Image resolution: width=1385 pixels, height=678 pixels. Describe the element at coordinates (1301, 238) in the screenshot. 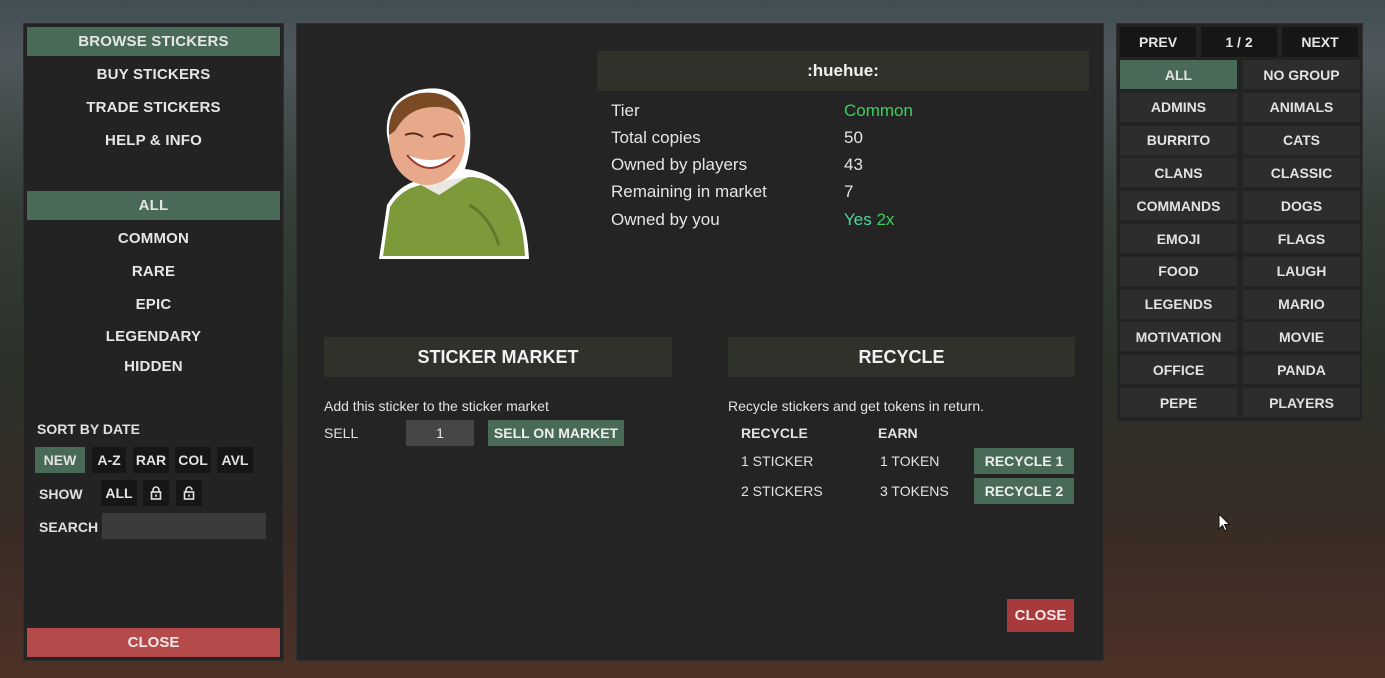

I see `group-flags-button: FLAGS` at that location.